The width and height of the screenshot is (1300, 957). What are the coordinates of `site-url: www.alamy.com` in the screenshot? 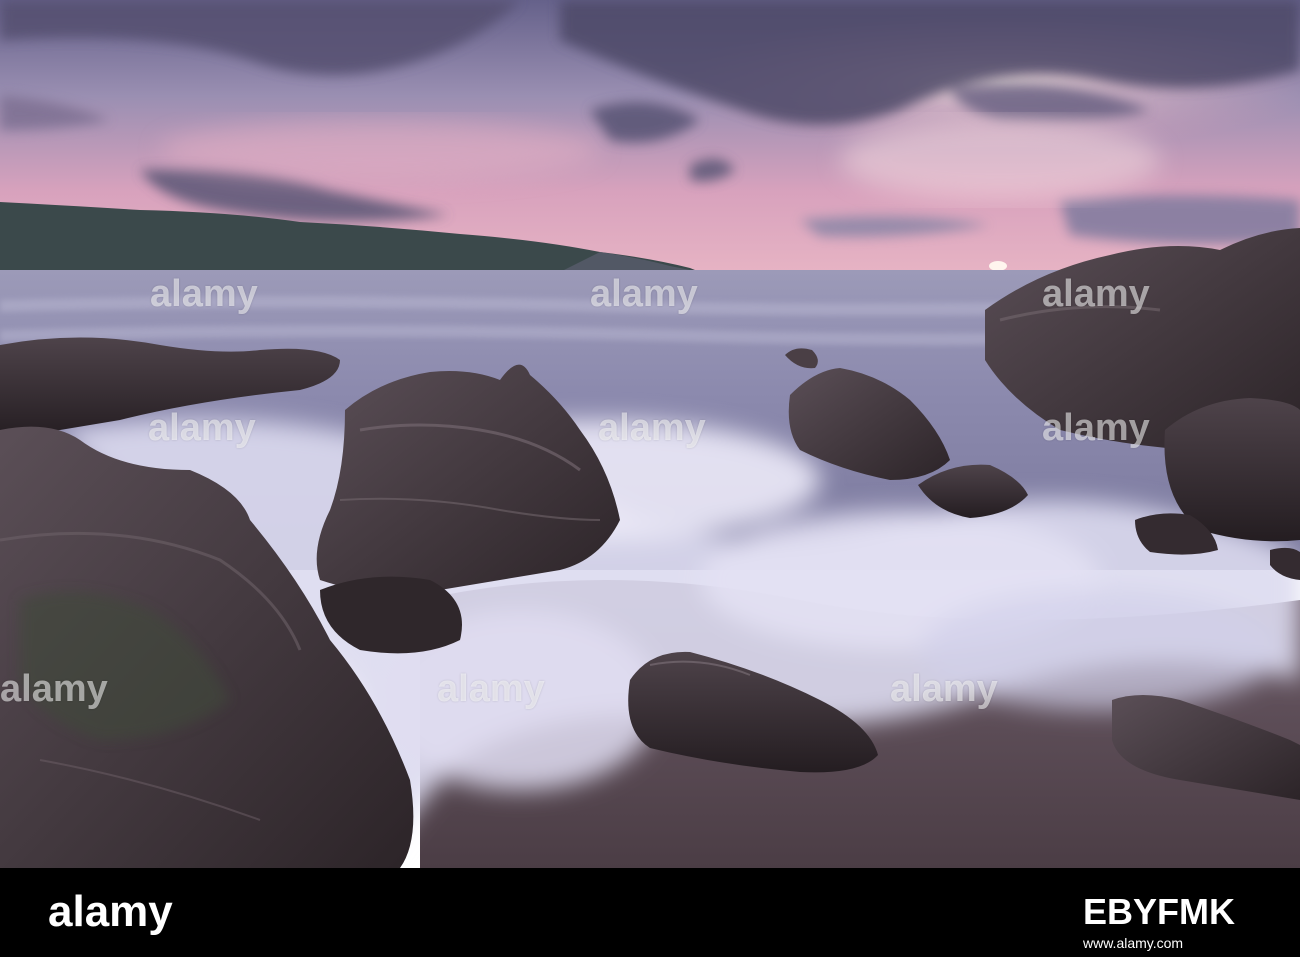 It's located at (1133, 943).